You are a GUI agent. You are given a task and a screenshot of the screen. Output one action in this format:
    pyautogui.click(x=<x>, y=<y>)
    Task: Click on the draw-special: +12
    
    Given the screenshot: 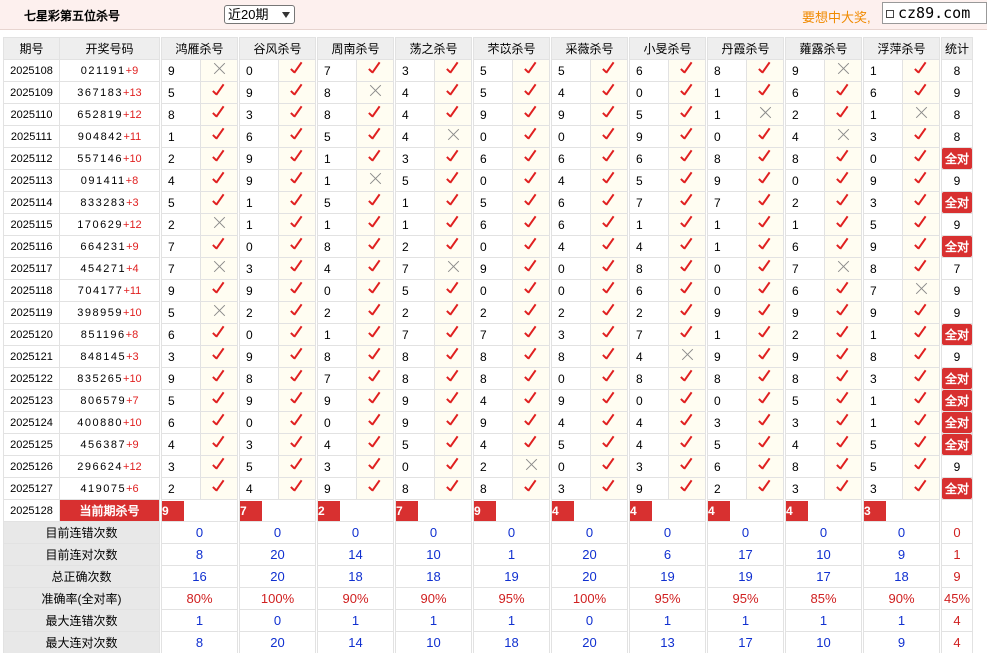 What is the action you would take?
    pyautogui.click(x=132, y=466)
    